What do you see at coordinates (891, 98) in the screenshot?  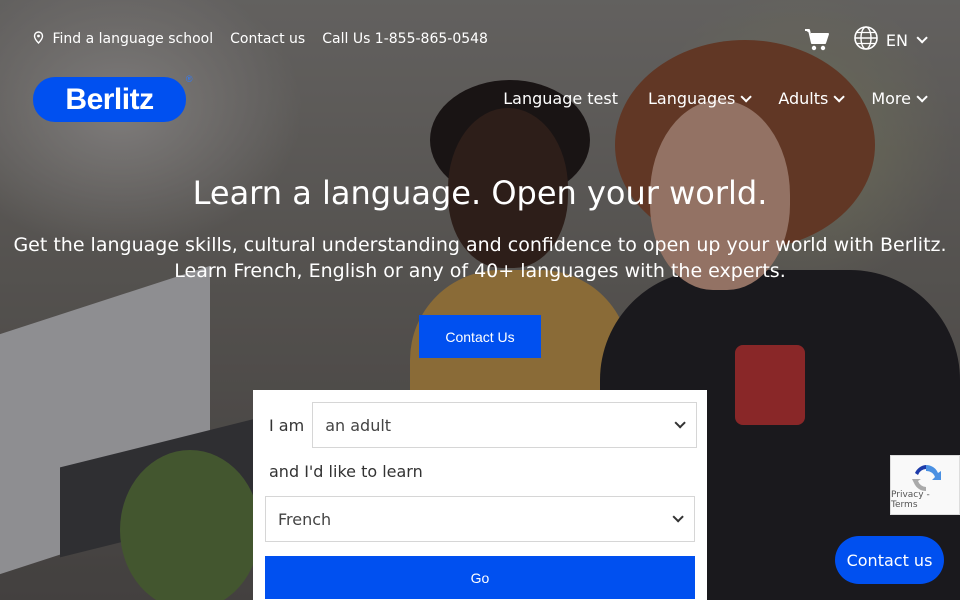 I see `nav-more-label: More` at bounding box center [891, 98].